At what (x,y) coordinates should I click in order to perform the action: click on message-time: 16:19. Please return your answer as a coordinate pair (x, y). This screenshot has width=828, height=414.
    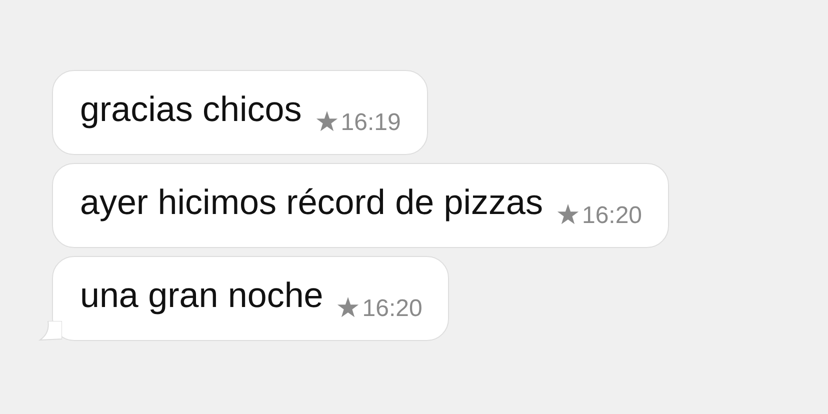
    Looking at the image, I should click on (370, 122).